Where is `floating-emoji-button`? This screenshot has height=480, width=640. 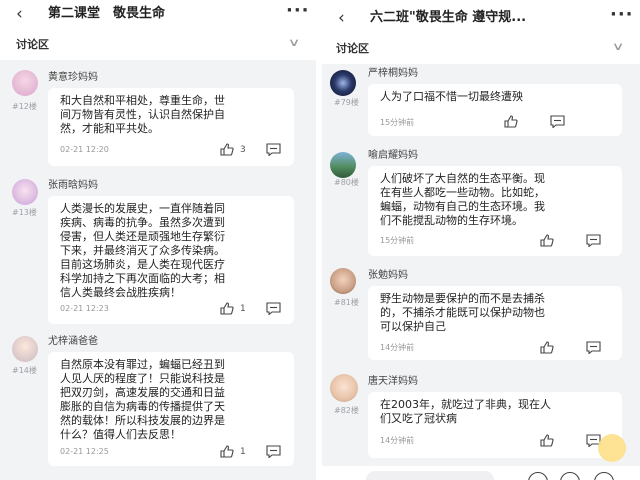 floating-emoji-button is located at coordinates (612, 448).